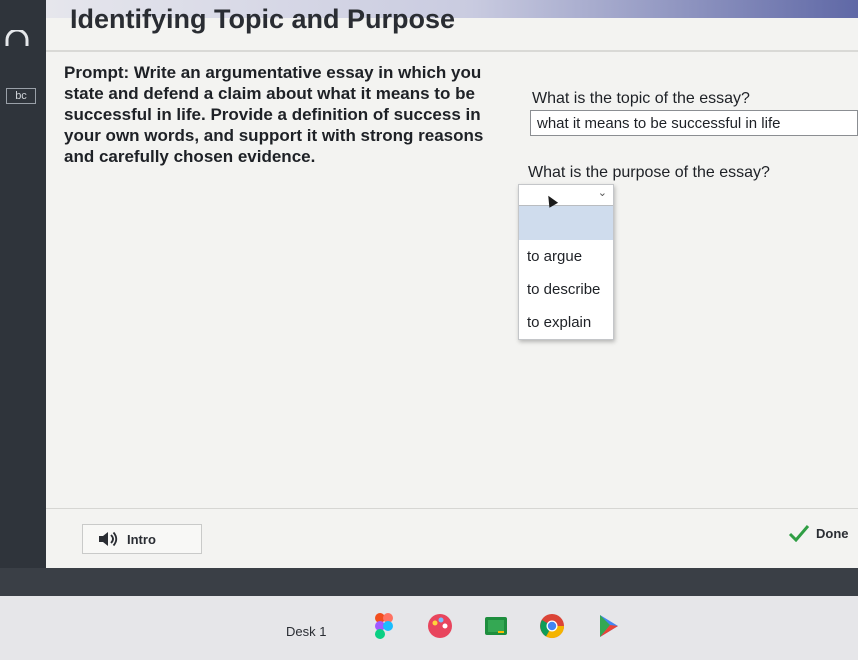 The image size is (858, 660). I want to click on chevron-down-icon: ⌄, so click(602, 193).